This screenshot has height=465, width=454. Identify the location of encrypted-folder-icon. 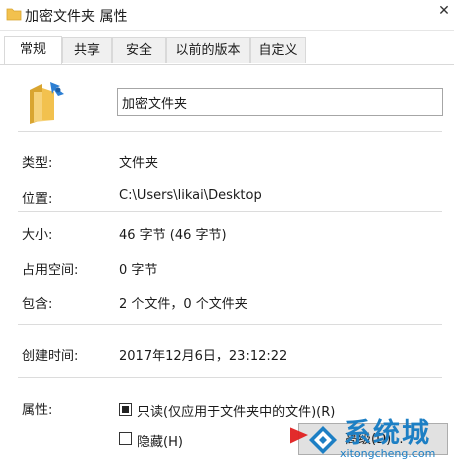
(47, 103).